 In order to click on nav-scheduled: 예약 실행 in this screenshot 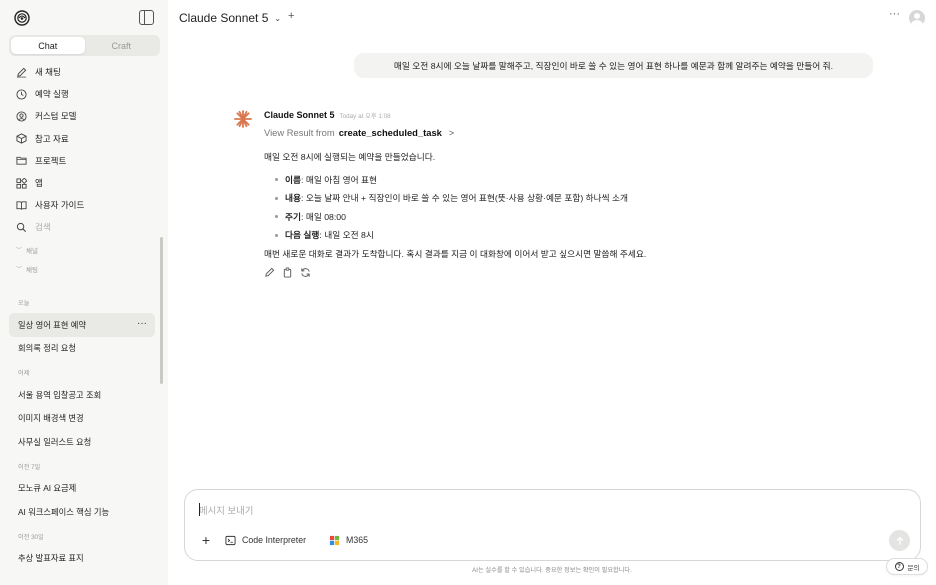, I will do `click(84, 94)`.